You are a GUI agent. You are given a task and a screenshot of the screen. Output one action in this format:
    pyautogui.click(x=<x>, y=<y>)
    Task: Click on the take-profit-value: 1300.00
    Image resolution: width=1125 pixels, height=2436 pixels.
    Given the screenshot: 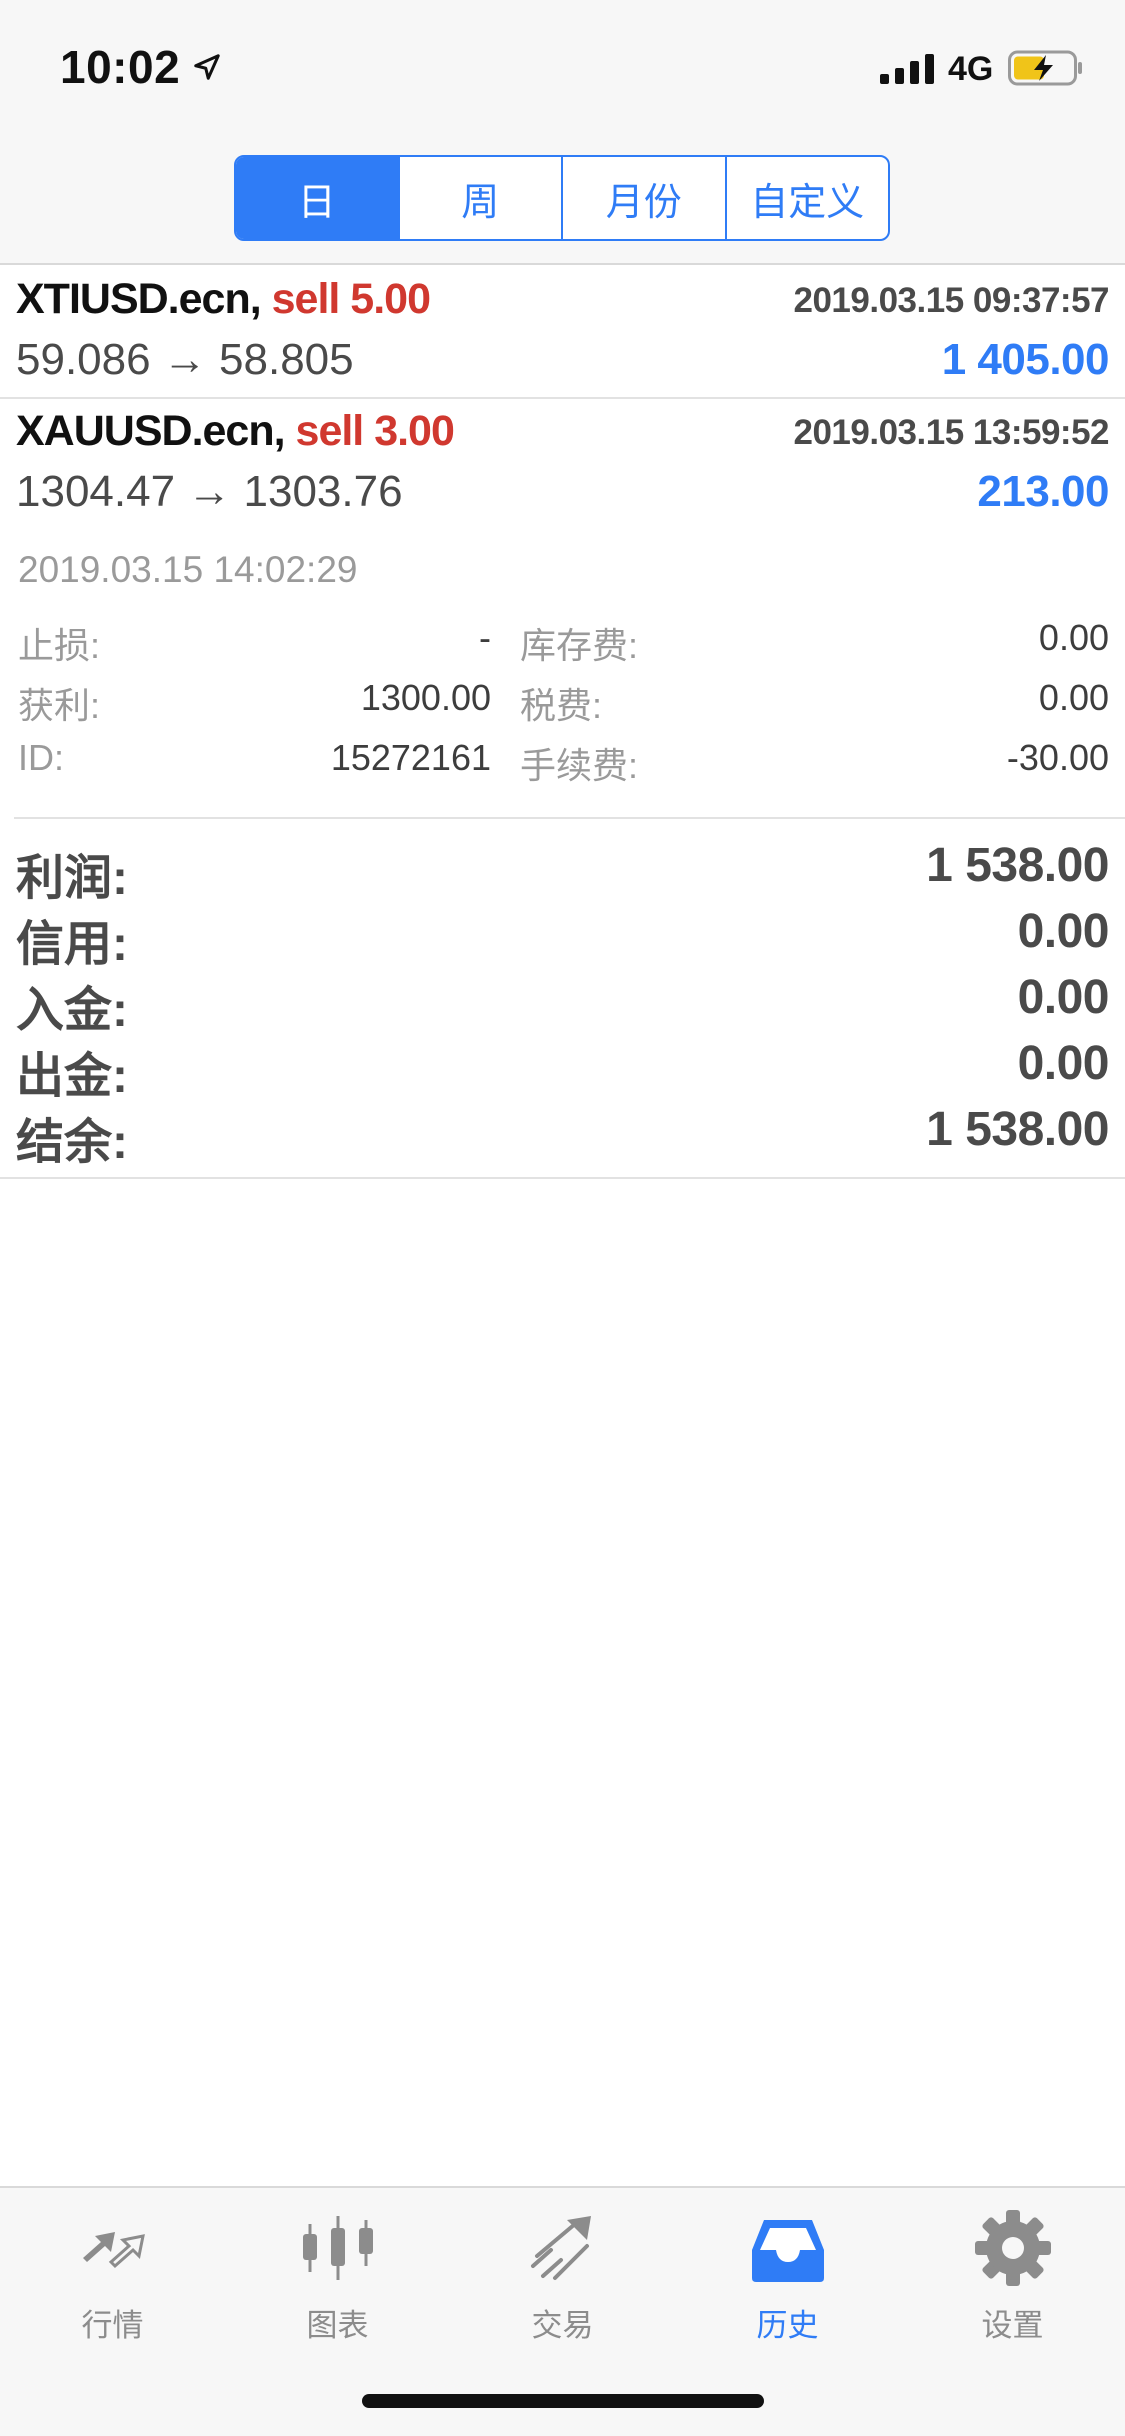 What is the action you would take?
    pyautogui.click(x=425, y=697)
    